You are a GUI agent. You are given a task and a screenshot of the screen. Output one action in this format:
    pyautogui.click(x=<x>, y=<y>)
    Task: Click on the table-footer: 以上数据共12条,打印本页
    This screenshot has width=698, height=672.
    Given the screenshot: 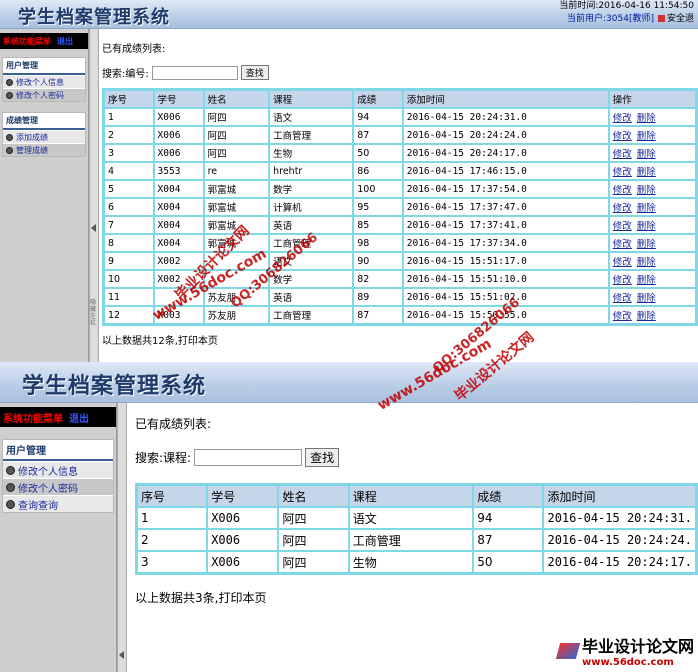 What is the action you would take?
    pyautogui.click(x=160, y=341)
    